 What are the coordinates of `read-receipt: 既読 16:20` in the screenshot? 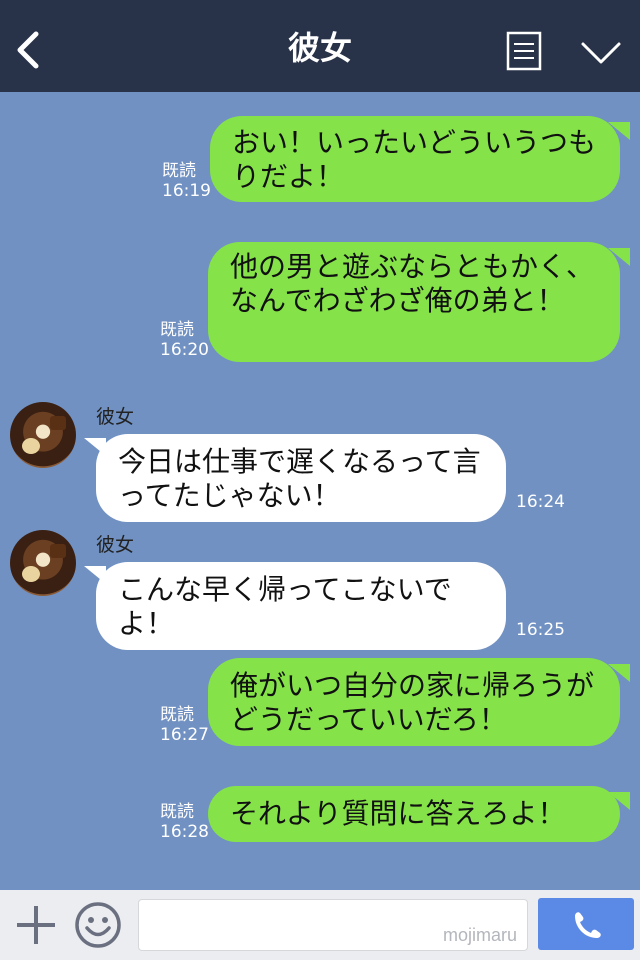 It's located at (184, 340).